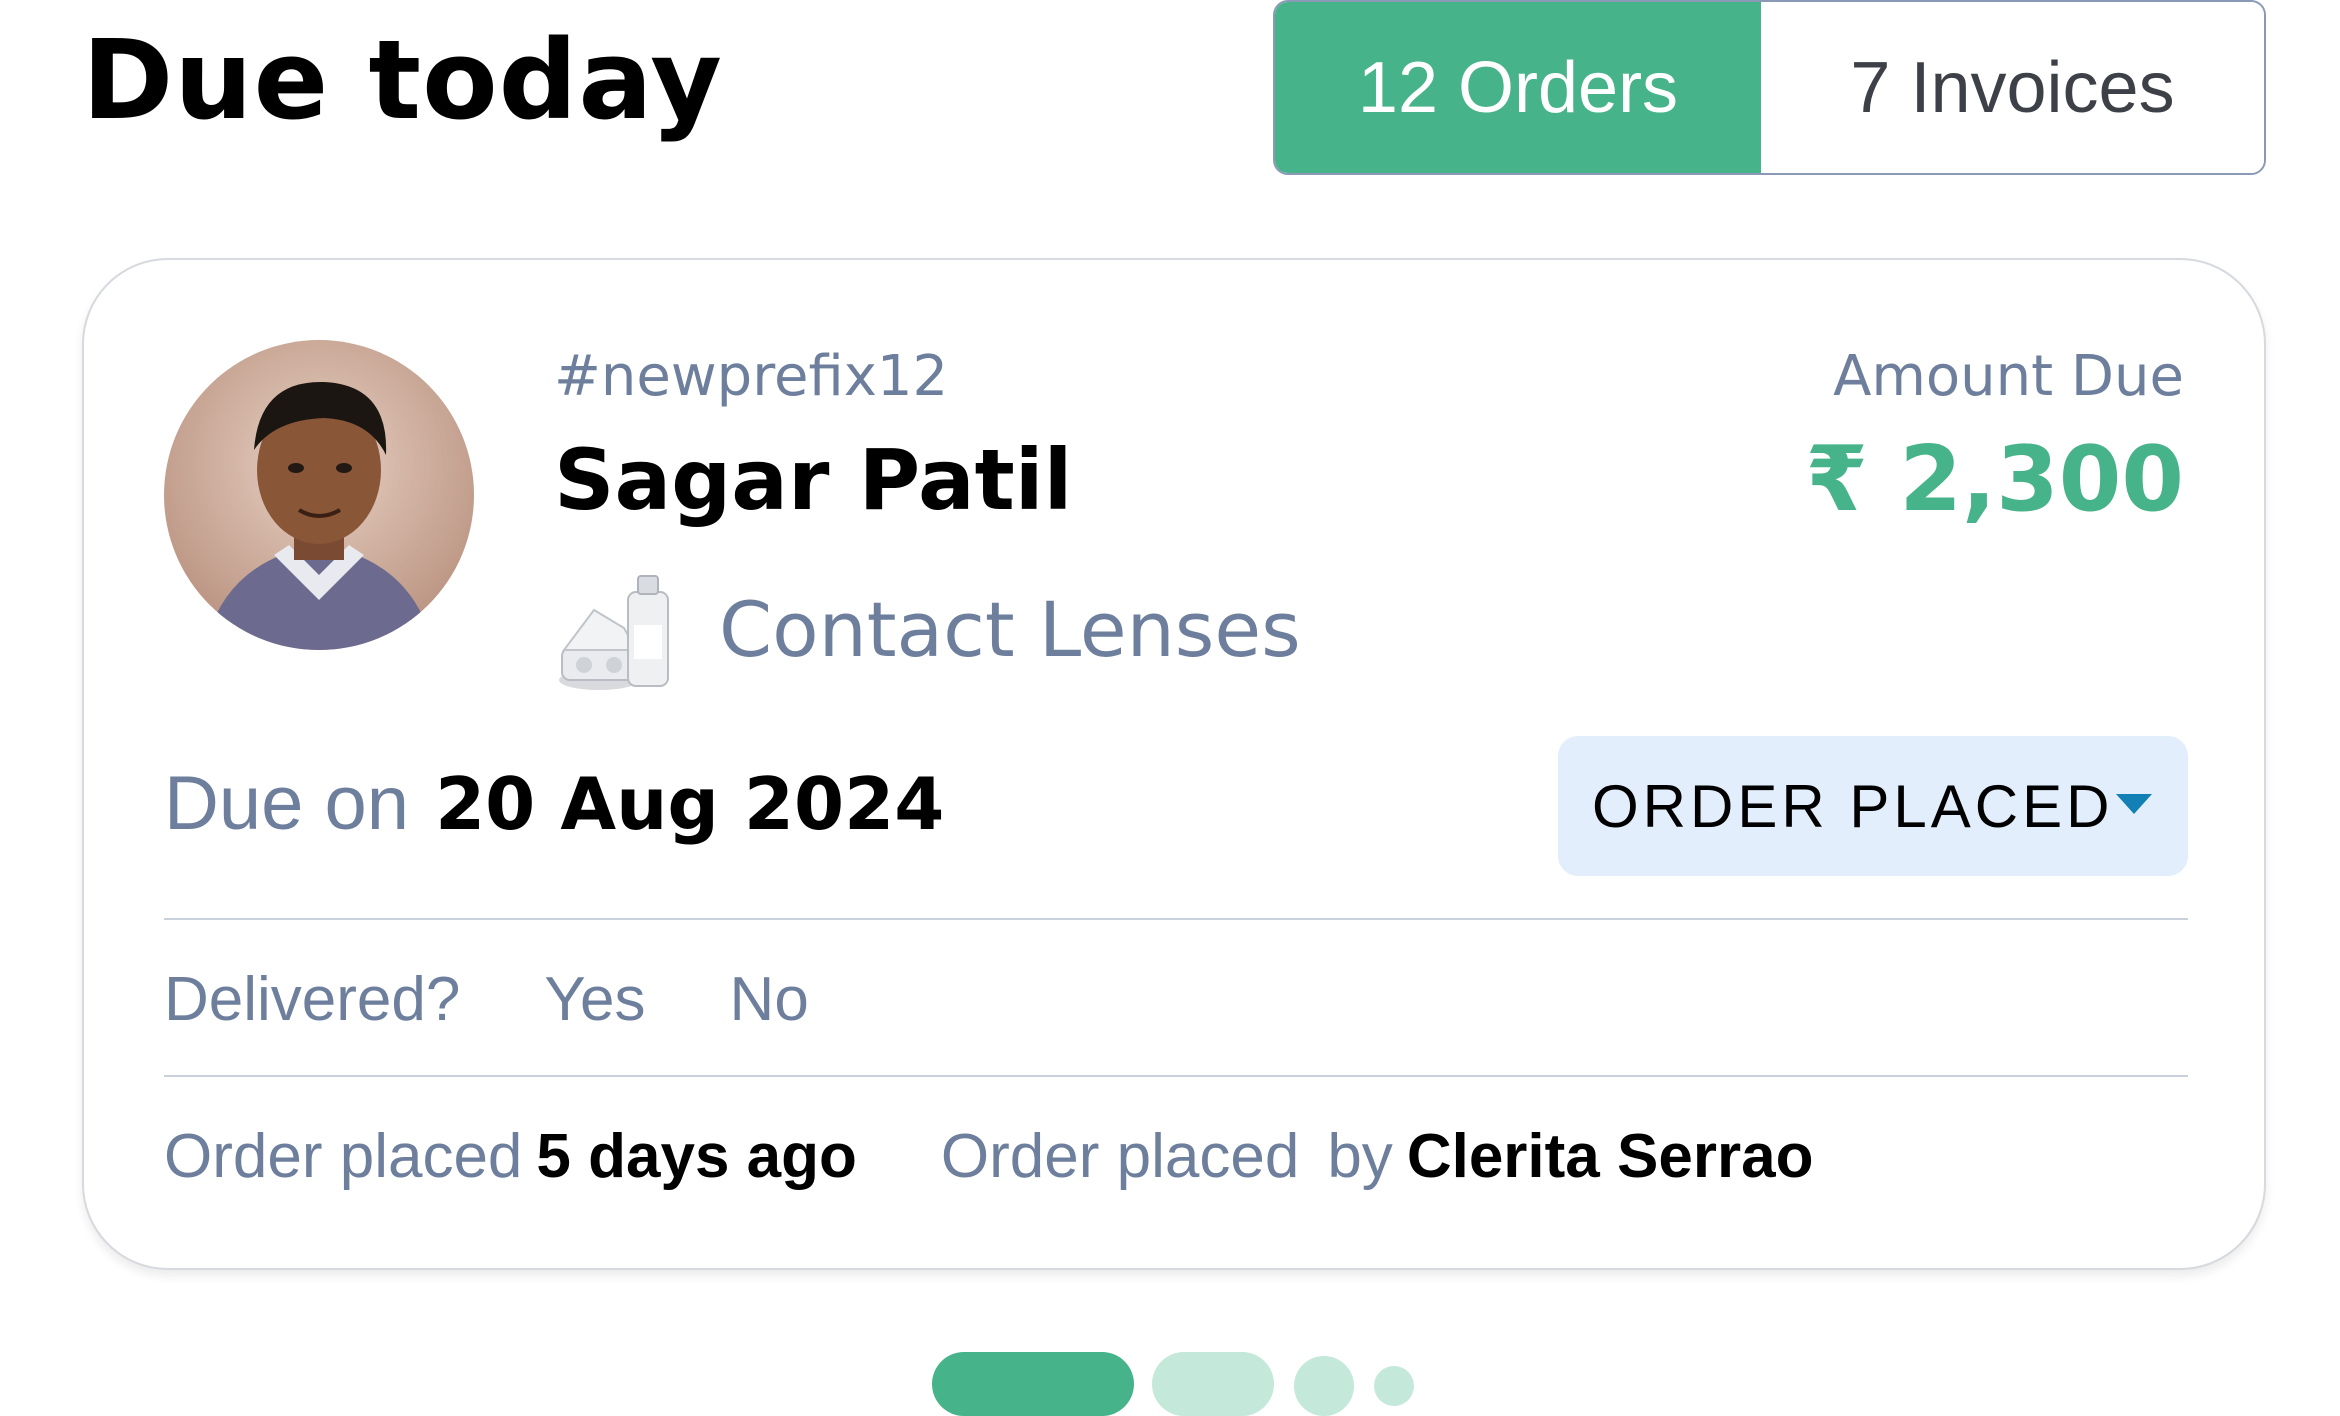  I want to click on order-placed-time: 5 days ago, so click(696, 1156).